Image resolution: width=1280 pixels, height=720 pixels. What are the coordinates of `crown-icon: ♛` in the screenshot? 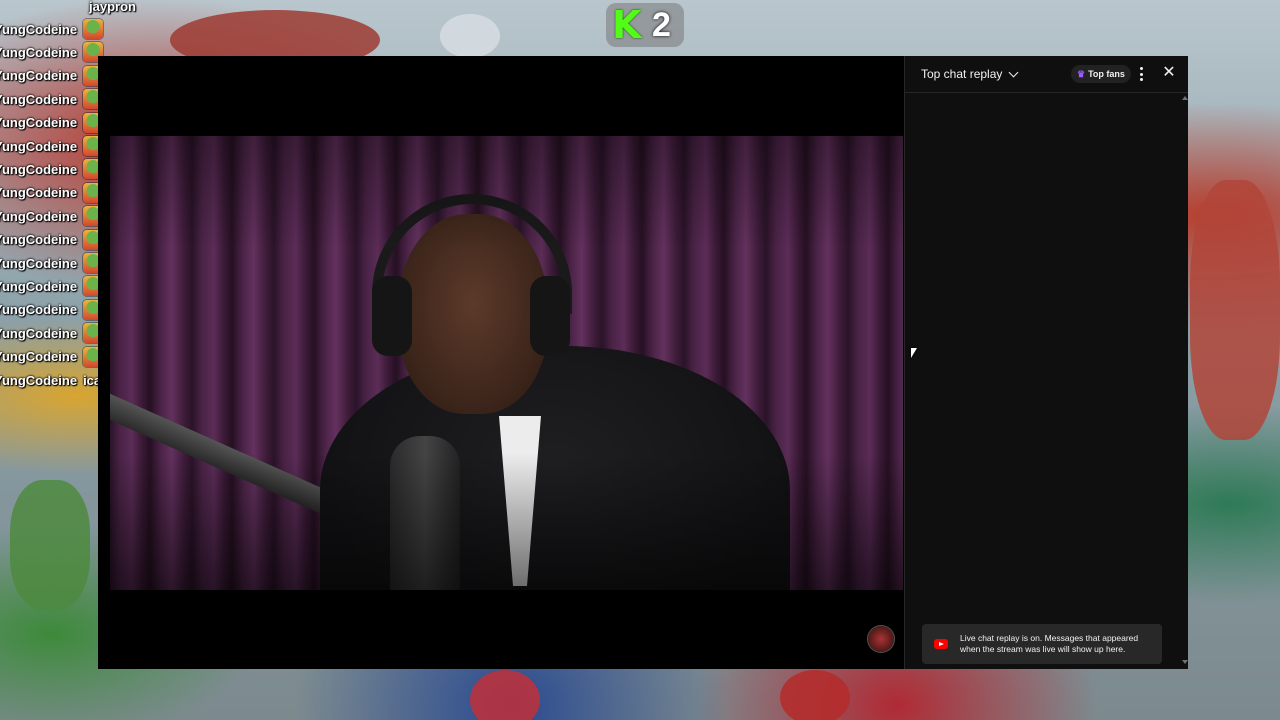 It's located at (1081, 73).